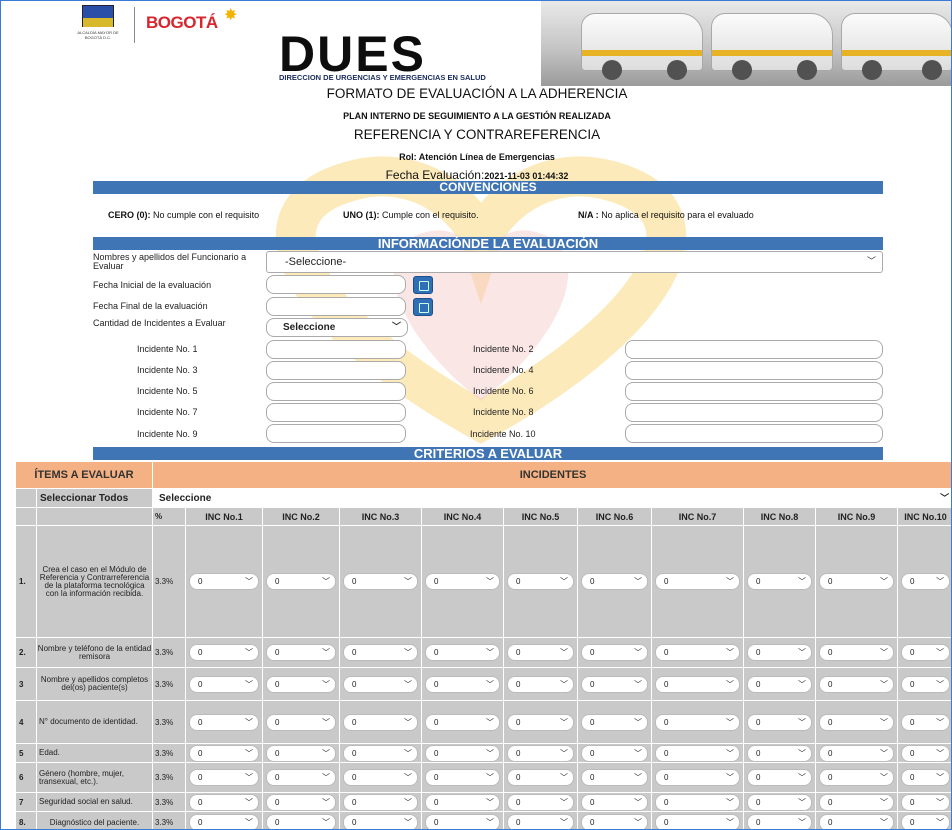 The image size is (952, 830). What do you see at coordinates (754, 349) in the screenshot?
I see `incident-2-input` at bounding box center [754, 349].